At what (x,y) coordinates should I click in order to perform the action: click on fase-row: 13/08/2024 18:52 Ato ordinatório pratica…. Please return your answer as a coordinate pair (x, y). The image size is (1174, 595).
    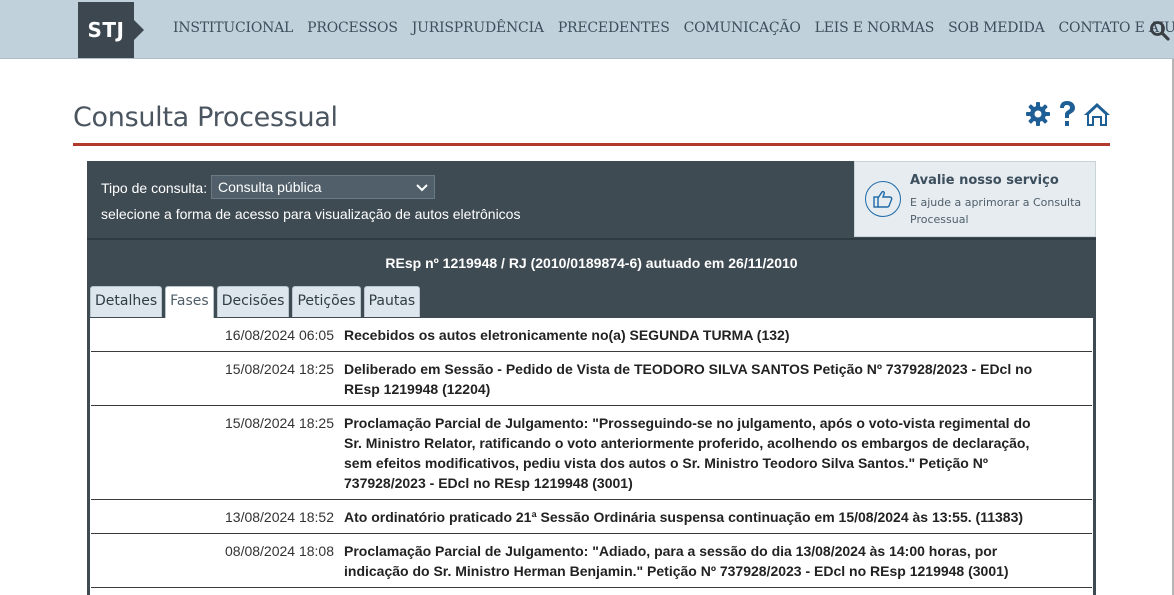
    Looking at the image, I should click on (591, 517).